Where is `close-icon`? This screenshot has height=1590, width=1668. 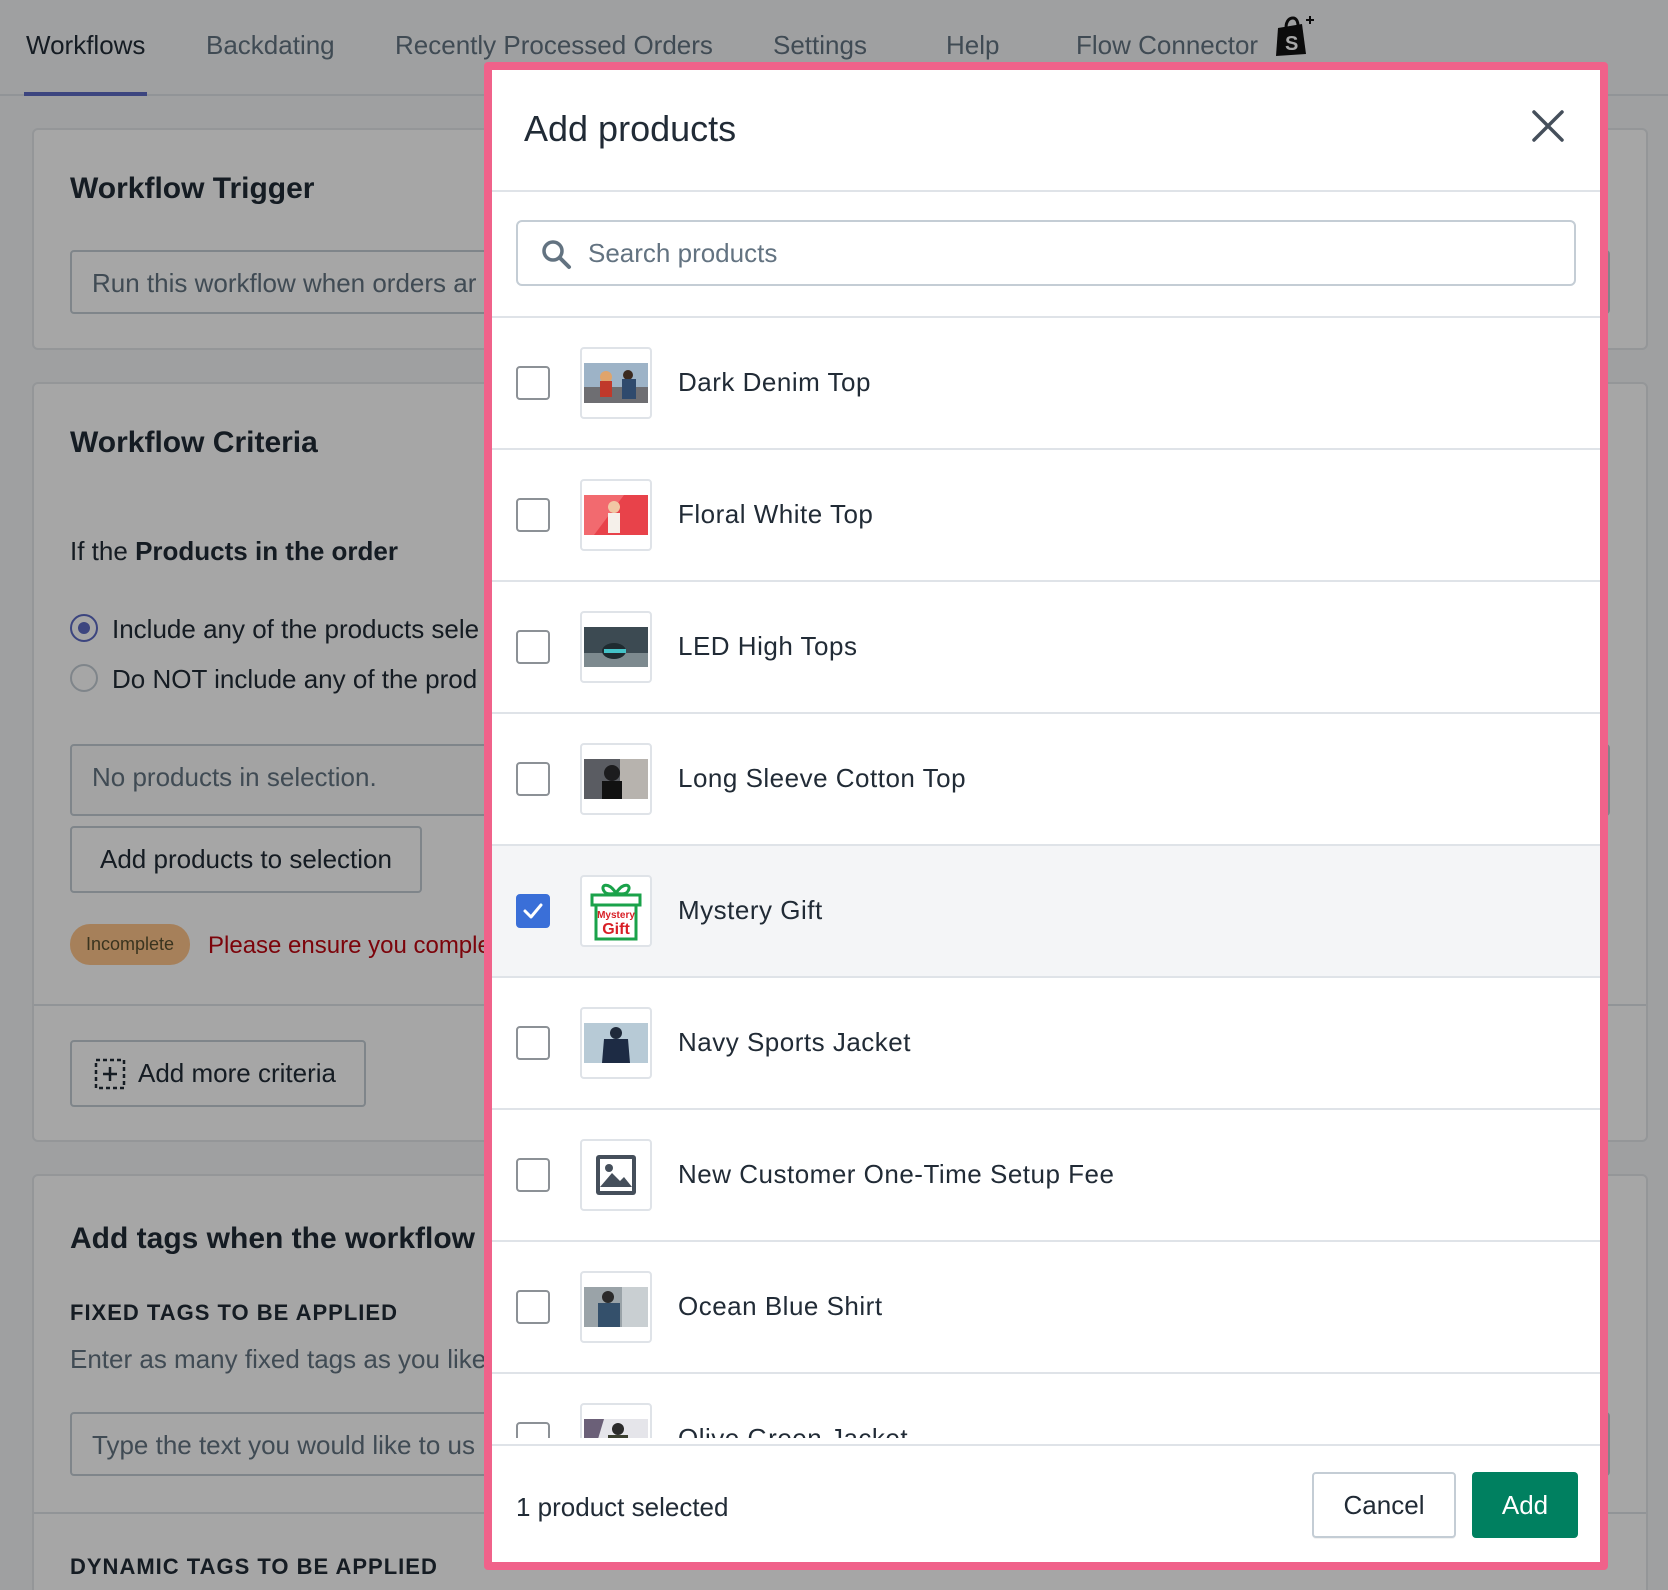 close-icon is located at coordinates (1548, 126).